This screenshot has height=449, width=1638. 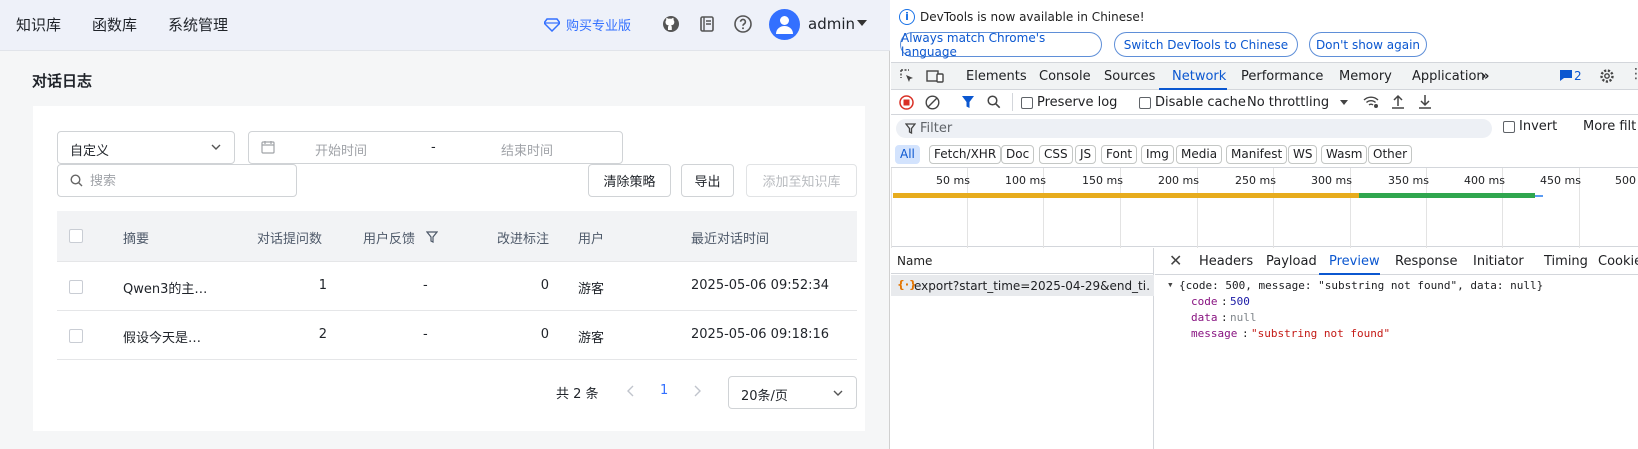 What do you see at coordinates (1398, 101) in the screenshot?
I see `import-har-icon` at bounding box center [1398, 101].